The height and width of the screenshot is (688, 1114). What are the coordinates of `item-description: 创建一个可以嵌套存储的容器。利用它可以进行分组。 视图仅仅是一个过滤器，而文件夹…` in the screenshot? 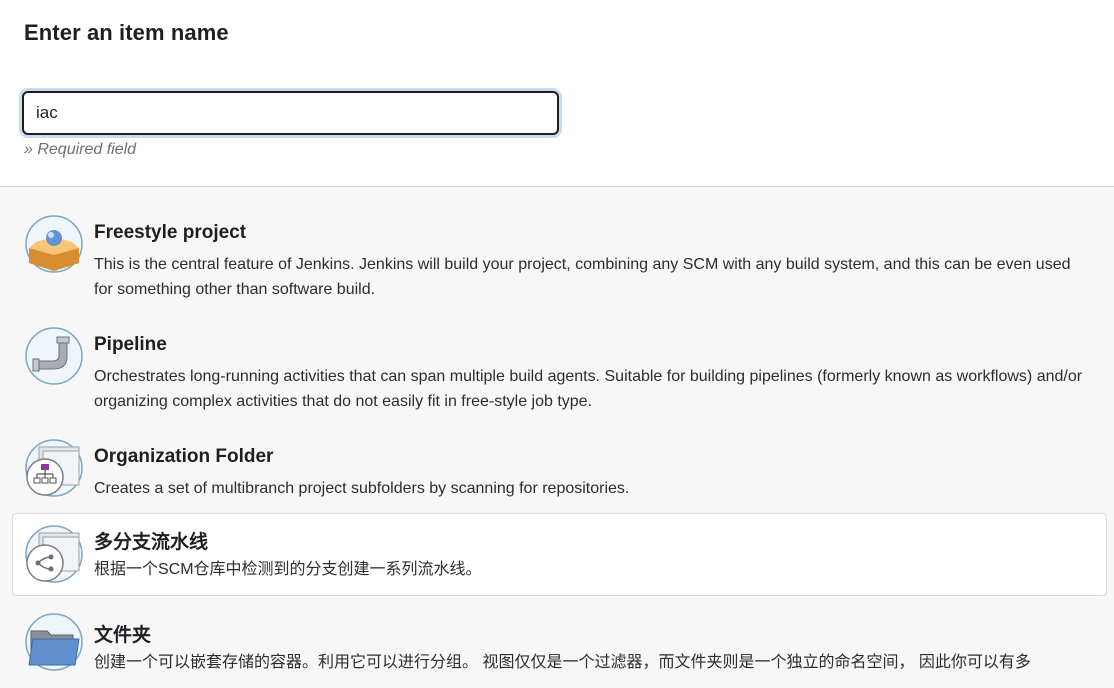 It's located at (562, 662).